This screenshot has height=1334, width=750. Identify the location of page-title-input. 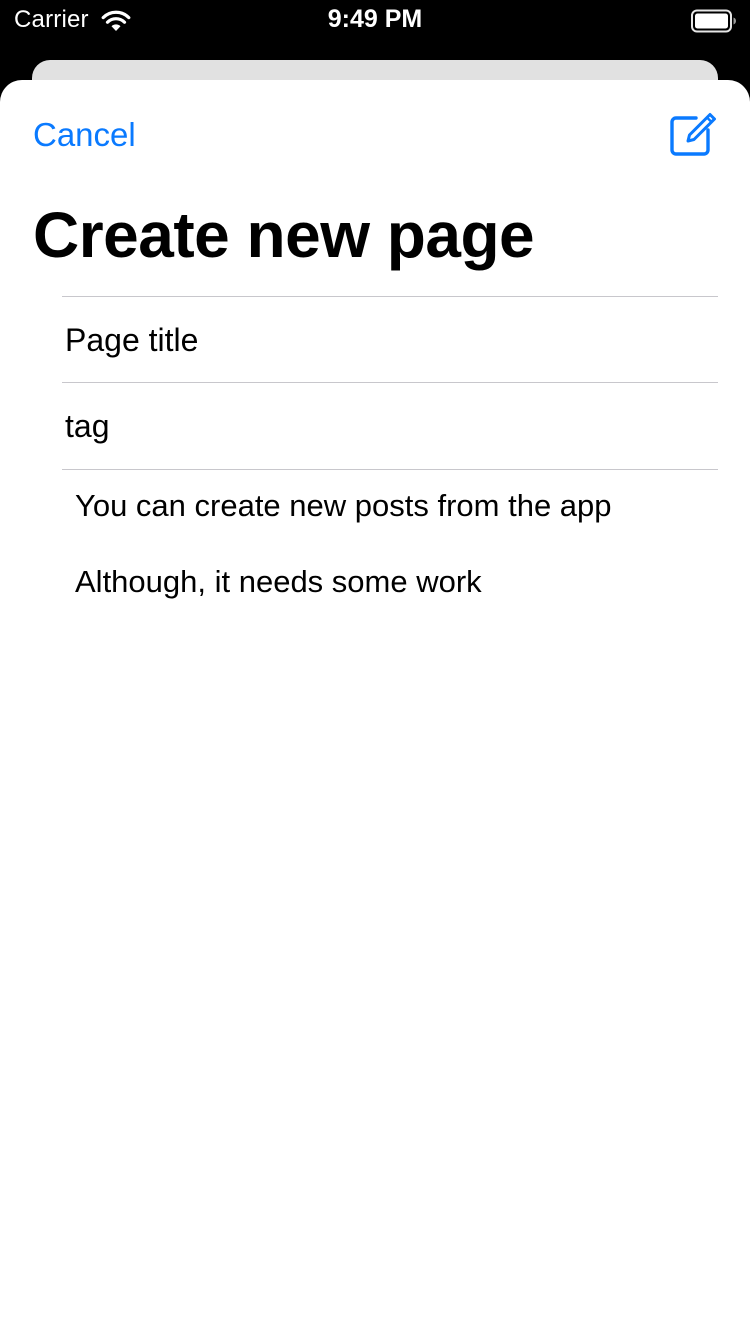
(385, 340).